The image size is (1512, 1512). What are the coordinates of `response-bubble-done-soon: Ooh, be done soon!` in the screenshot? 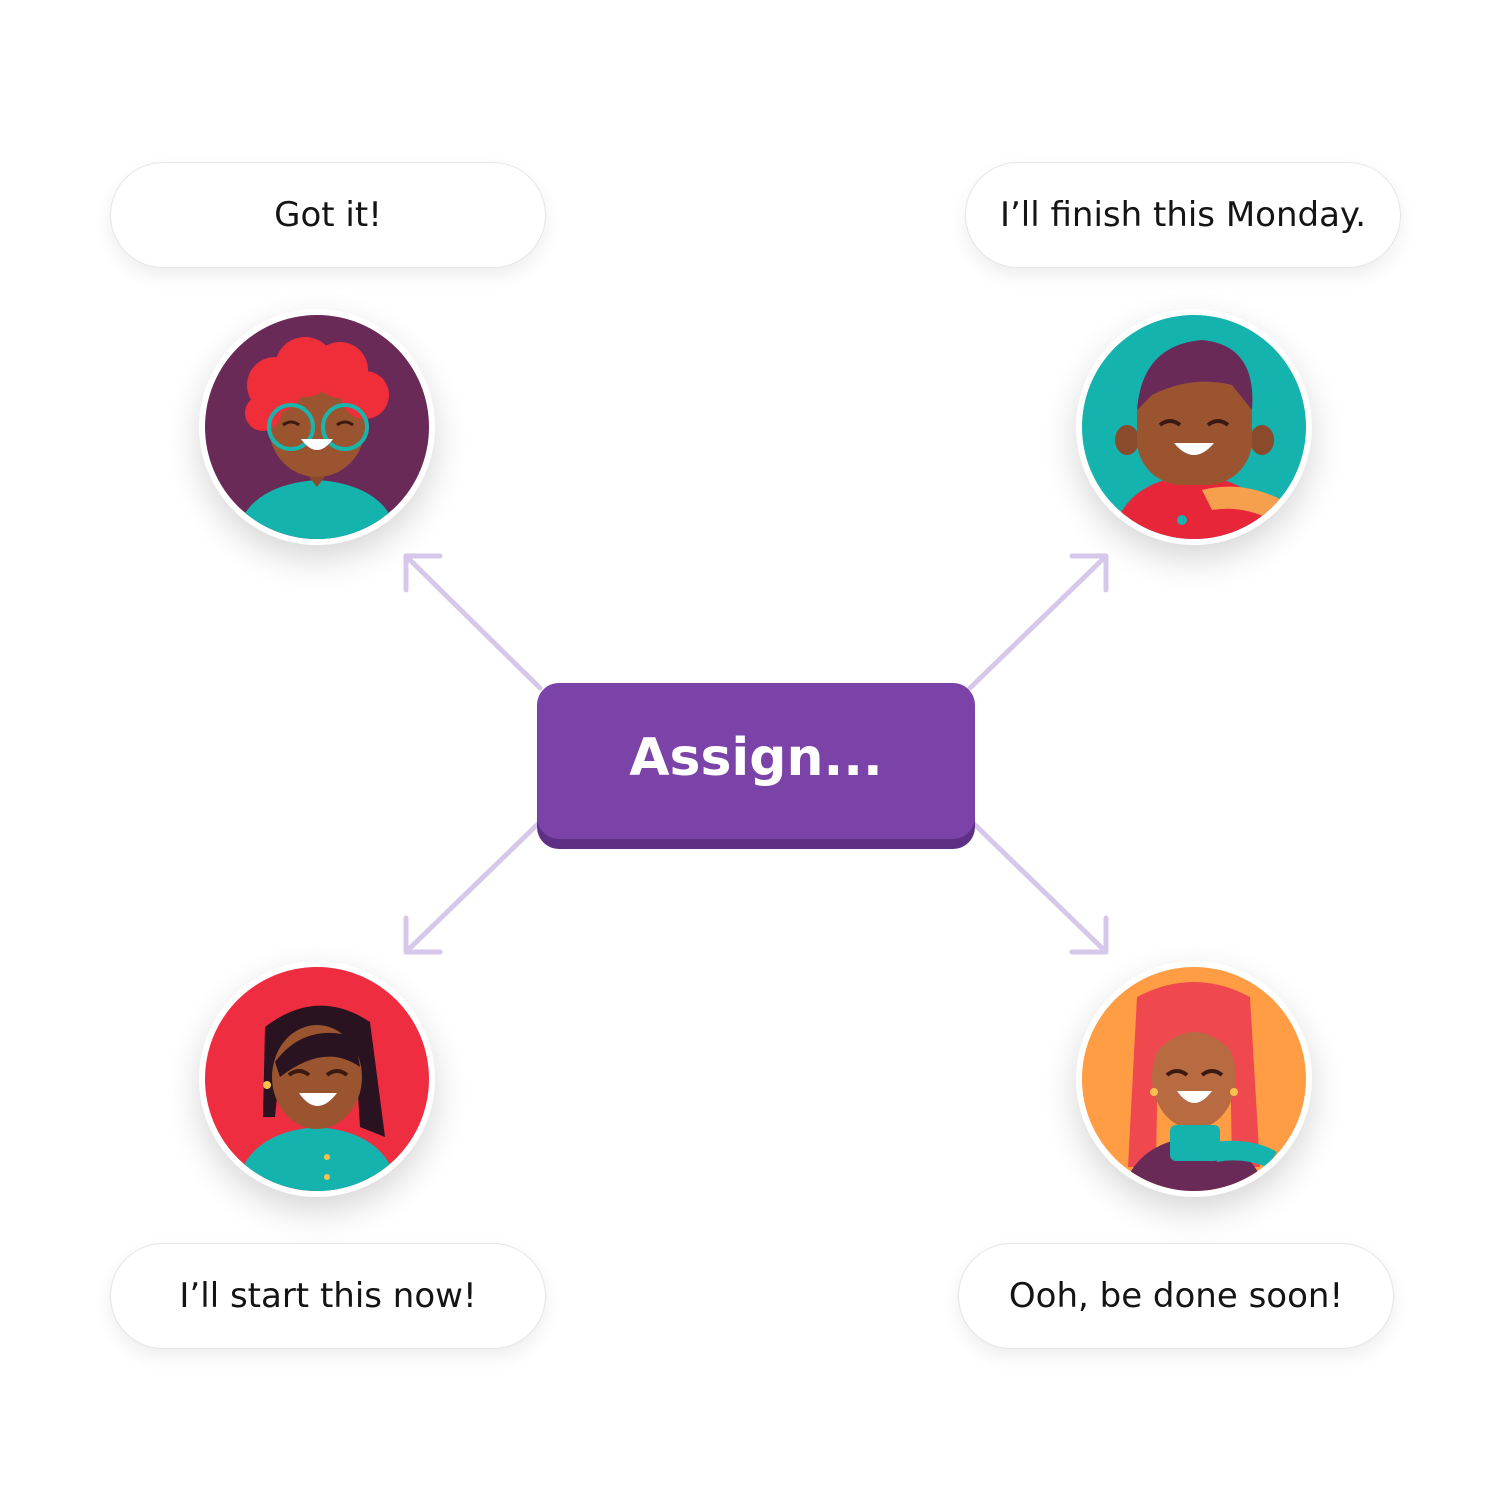 It's located at (1176, 1296).